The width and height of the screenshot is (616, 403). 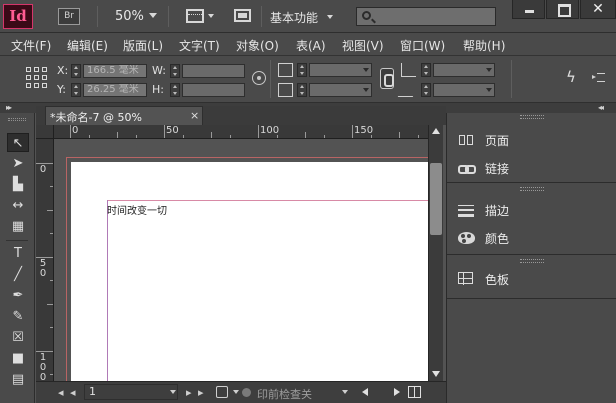 I want to click on content-collector-tool-icon: ▦, so click(x=18, y=226).